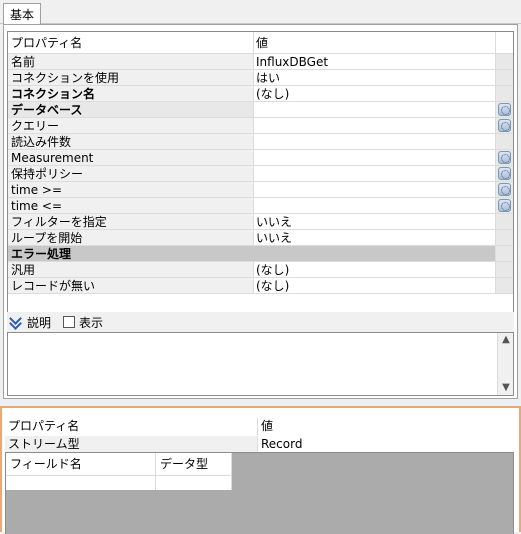 This screenshot has width=521, height=534. I want to click on row-label: ストリーム型, so click(131, 444).